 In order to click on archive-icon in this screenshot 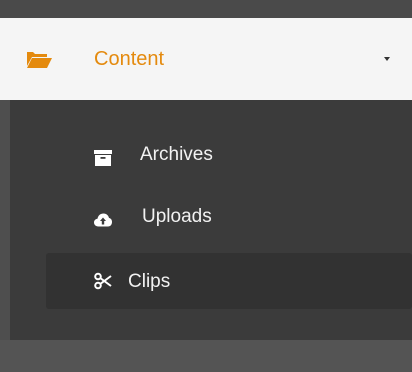, I will do `click(103, 158)`.